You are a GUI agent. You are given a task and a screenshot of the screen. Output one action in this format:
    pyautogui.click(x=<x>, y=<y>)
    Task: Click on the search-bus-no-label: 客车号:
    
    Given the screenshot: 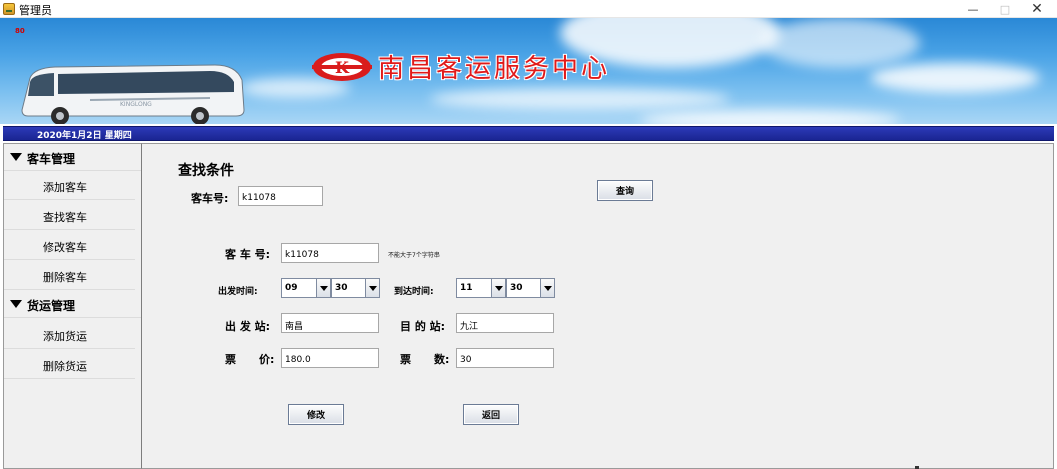 What is the action you would take?
    pyautogui.click(x=210, y=198)
    